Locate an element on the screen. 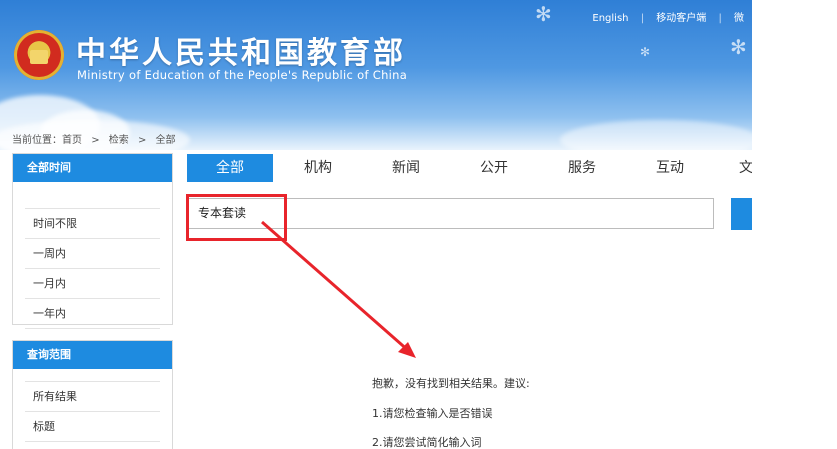  no-result-message: 抱歉，没有找到相关结果。建议: is located at coordinates (451, 383).